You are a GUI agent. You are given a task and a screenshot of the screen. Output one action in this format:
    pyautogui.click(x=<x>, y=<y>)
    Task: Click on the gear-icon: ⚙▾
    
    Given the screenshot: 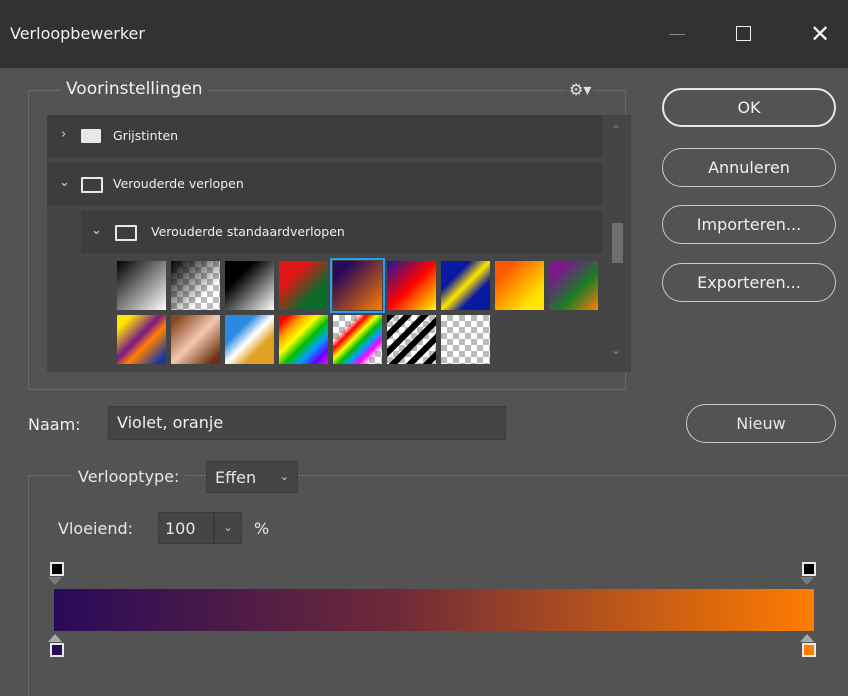 What is the action you would take?
    pyautogui.click(x=580, y=89)
    